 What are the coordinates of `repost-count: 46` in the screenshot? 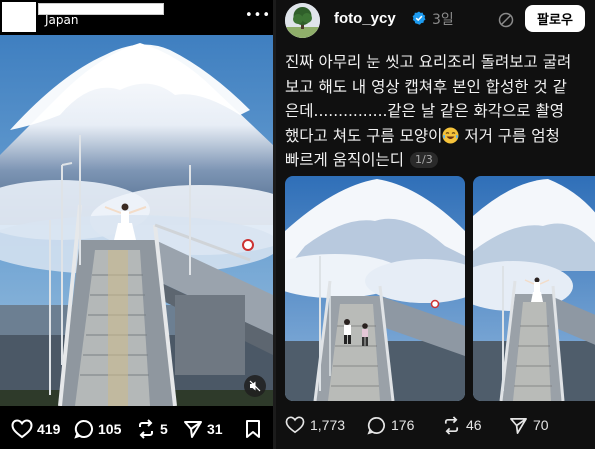 It's located at (474, 425).